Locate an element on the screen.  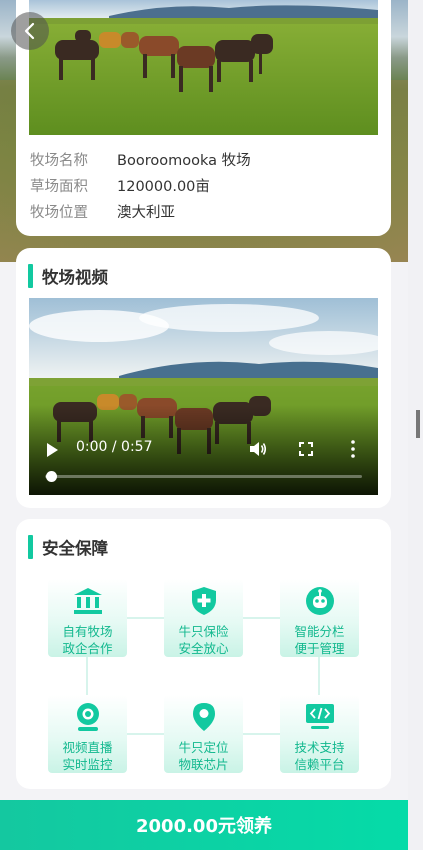
info-value: 澳大利亚 is located at coordinates (146, 213).